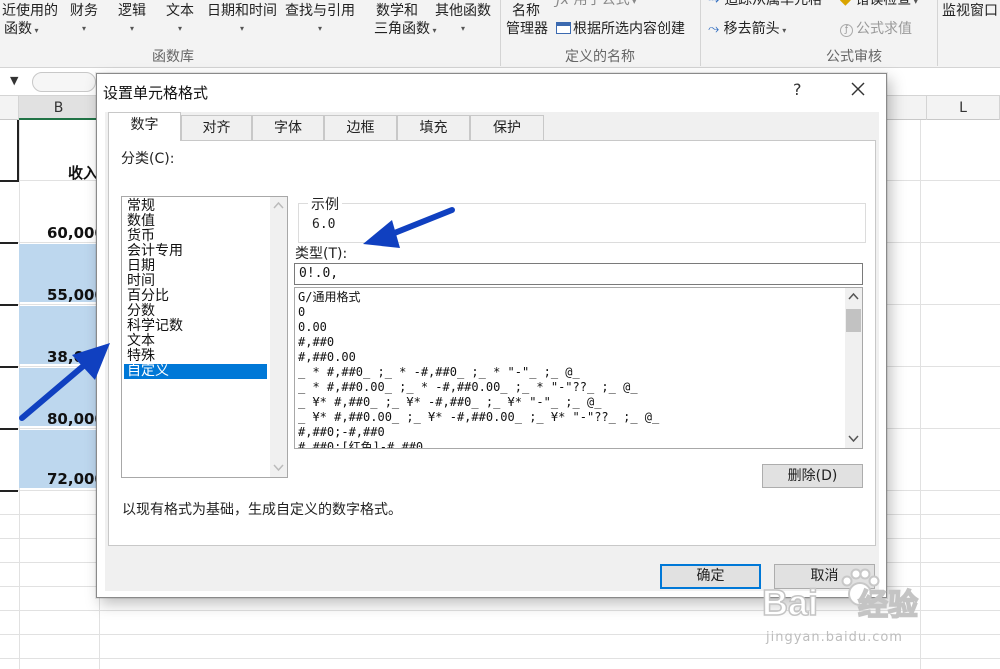  I want to click on error-checking-button: ◆ 错误检查 ▾, so click(879, 5).